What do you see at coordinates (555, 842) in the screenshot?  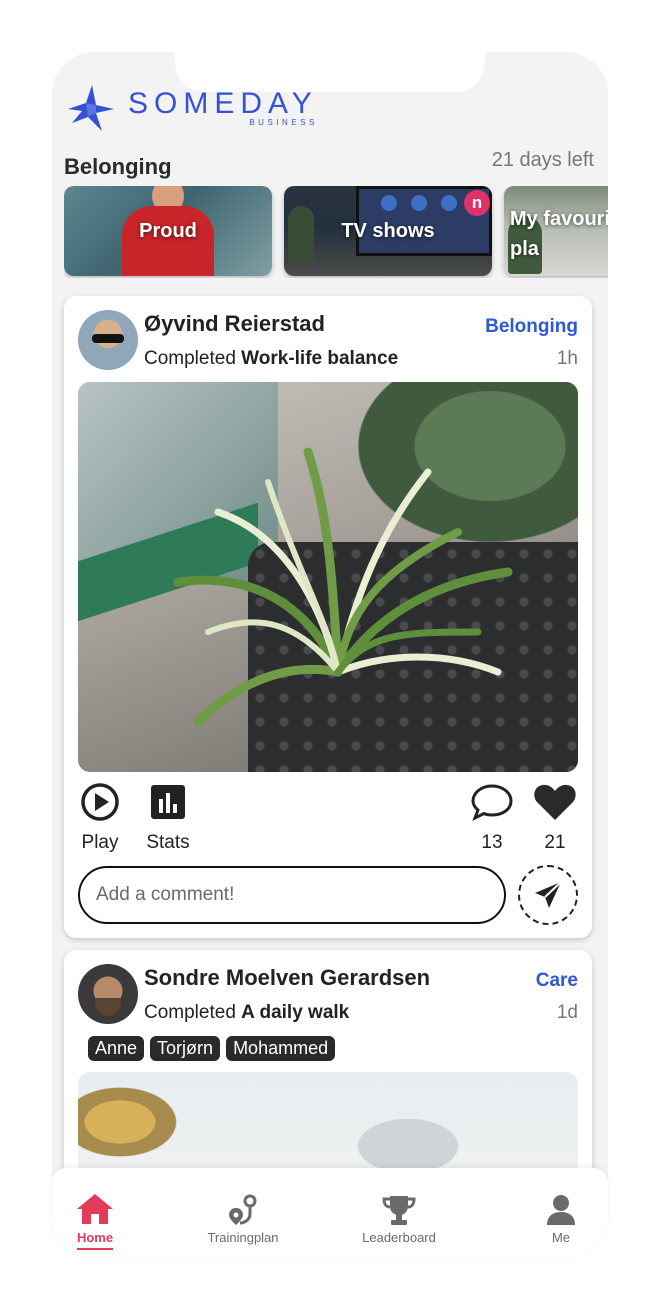 I see `likes-count: 21` at bounding box center [555, 842].